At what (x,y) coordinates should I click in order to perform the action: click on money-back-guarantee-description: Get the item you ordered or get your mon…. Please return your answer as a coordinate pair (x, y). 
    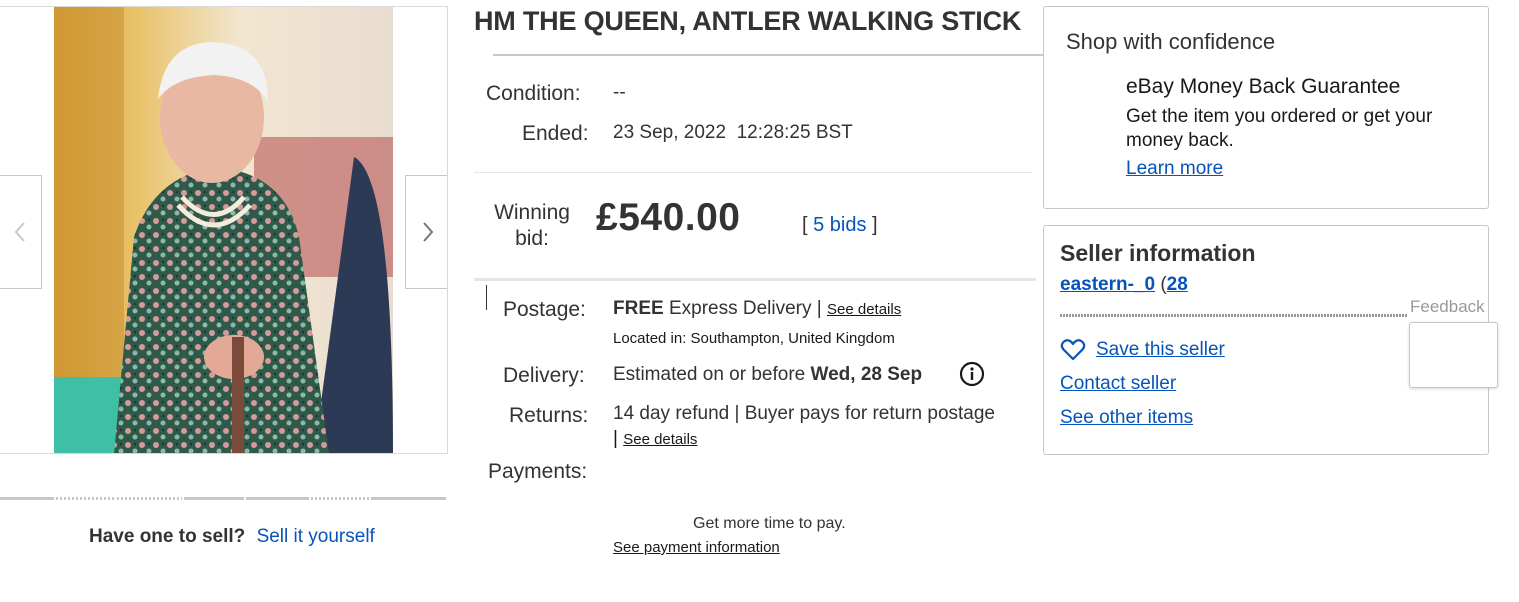
    Looking at the image, I should click on (1279, 128).